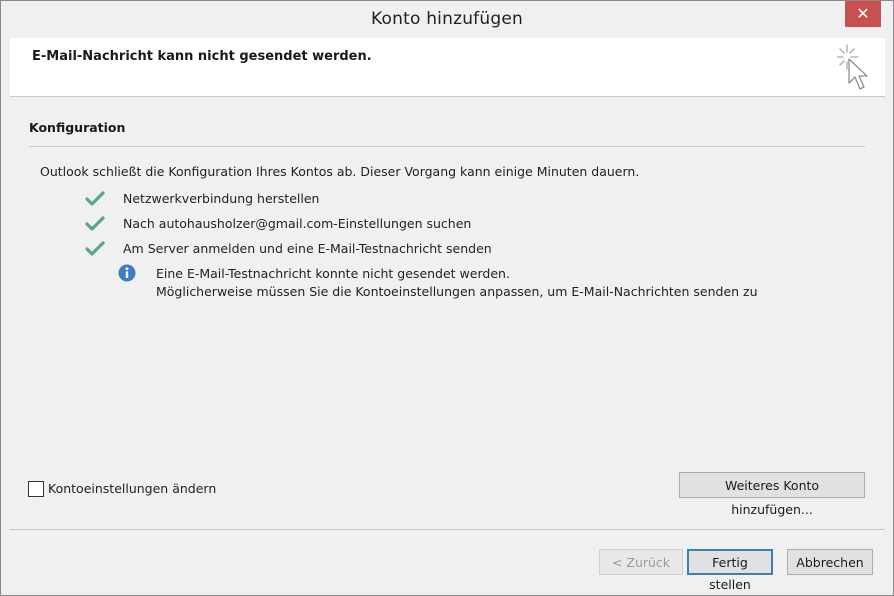 The width and height of the screenshot is (894, 596). Describe the element at coordinates (447, 146) in the screenshot. I see `section-divider` at that location.